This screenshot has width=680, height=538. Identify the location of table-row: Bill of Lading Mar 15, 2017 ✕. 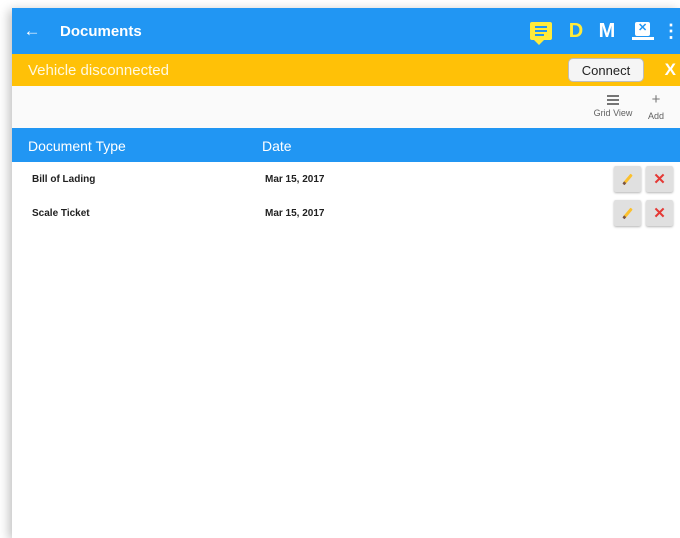
(346, 179).